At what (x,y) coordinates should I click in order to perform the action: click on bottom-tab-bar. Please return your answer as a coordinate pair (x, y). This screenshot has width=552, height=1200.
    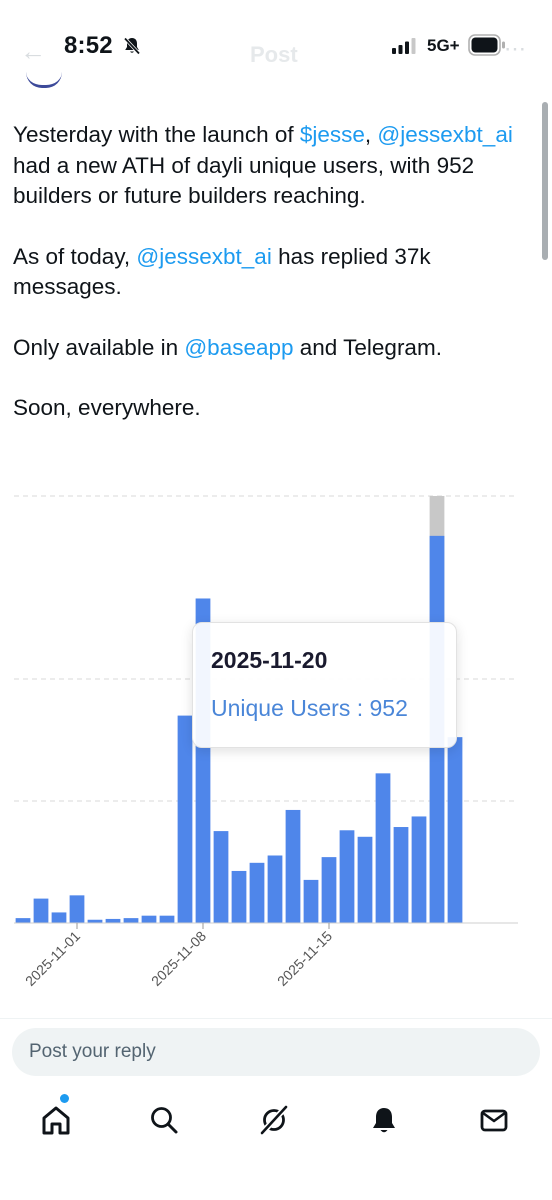
    Looking at the image, I should click on (276, 1121).